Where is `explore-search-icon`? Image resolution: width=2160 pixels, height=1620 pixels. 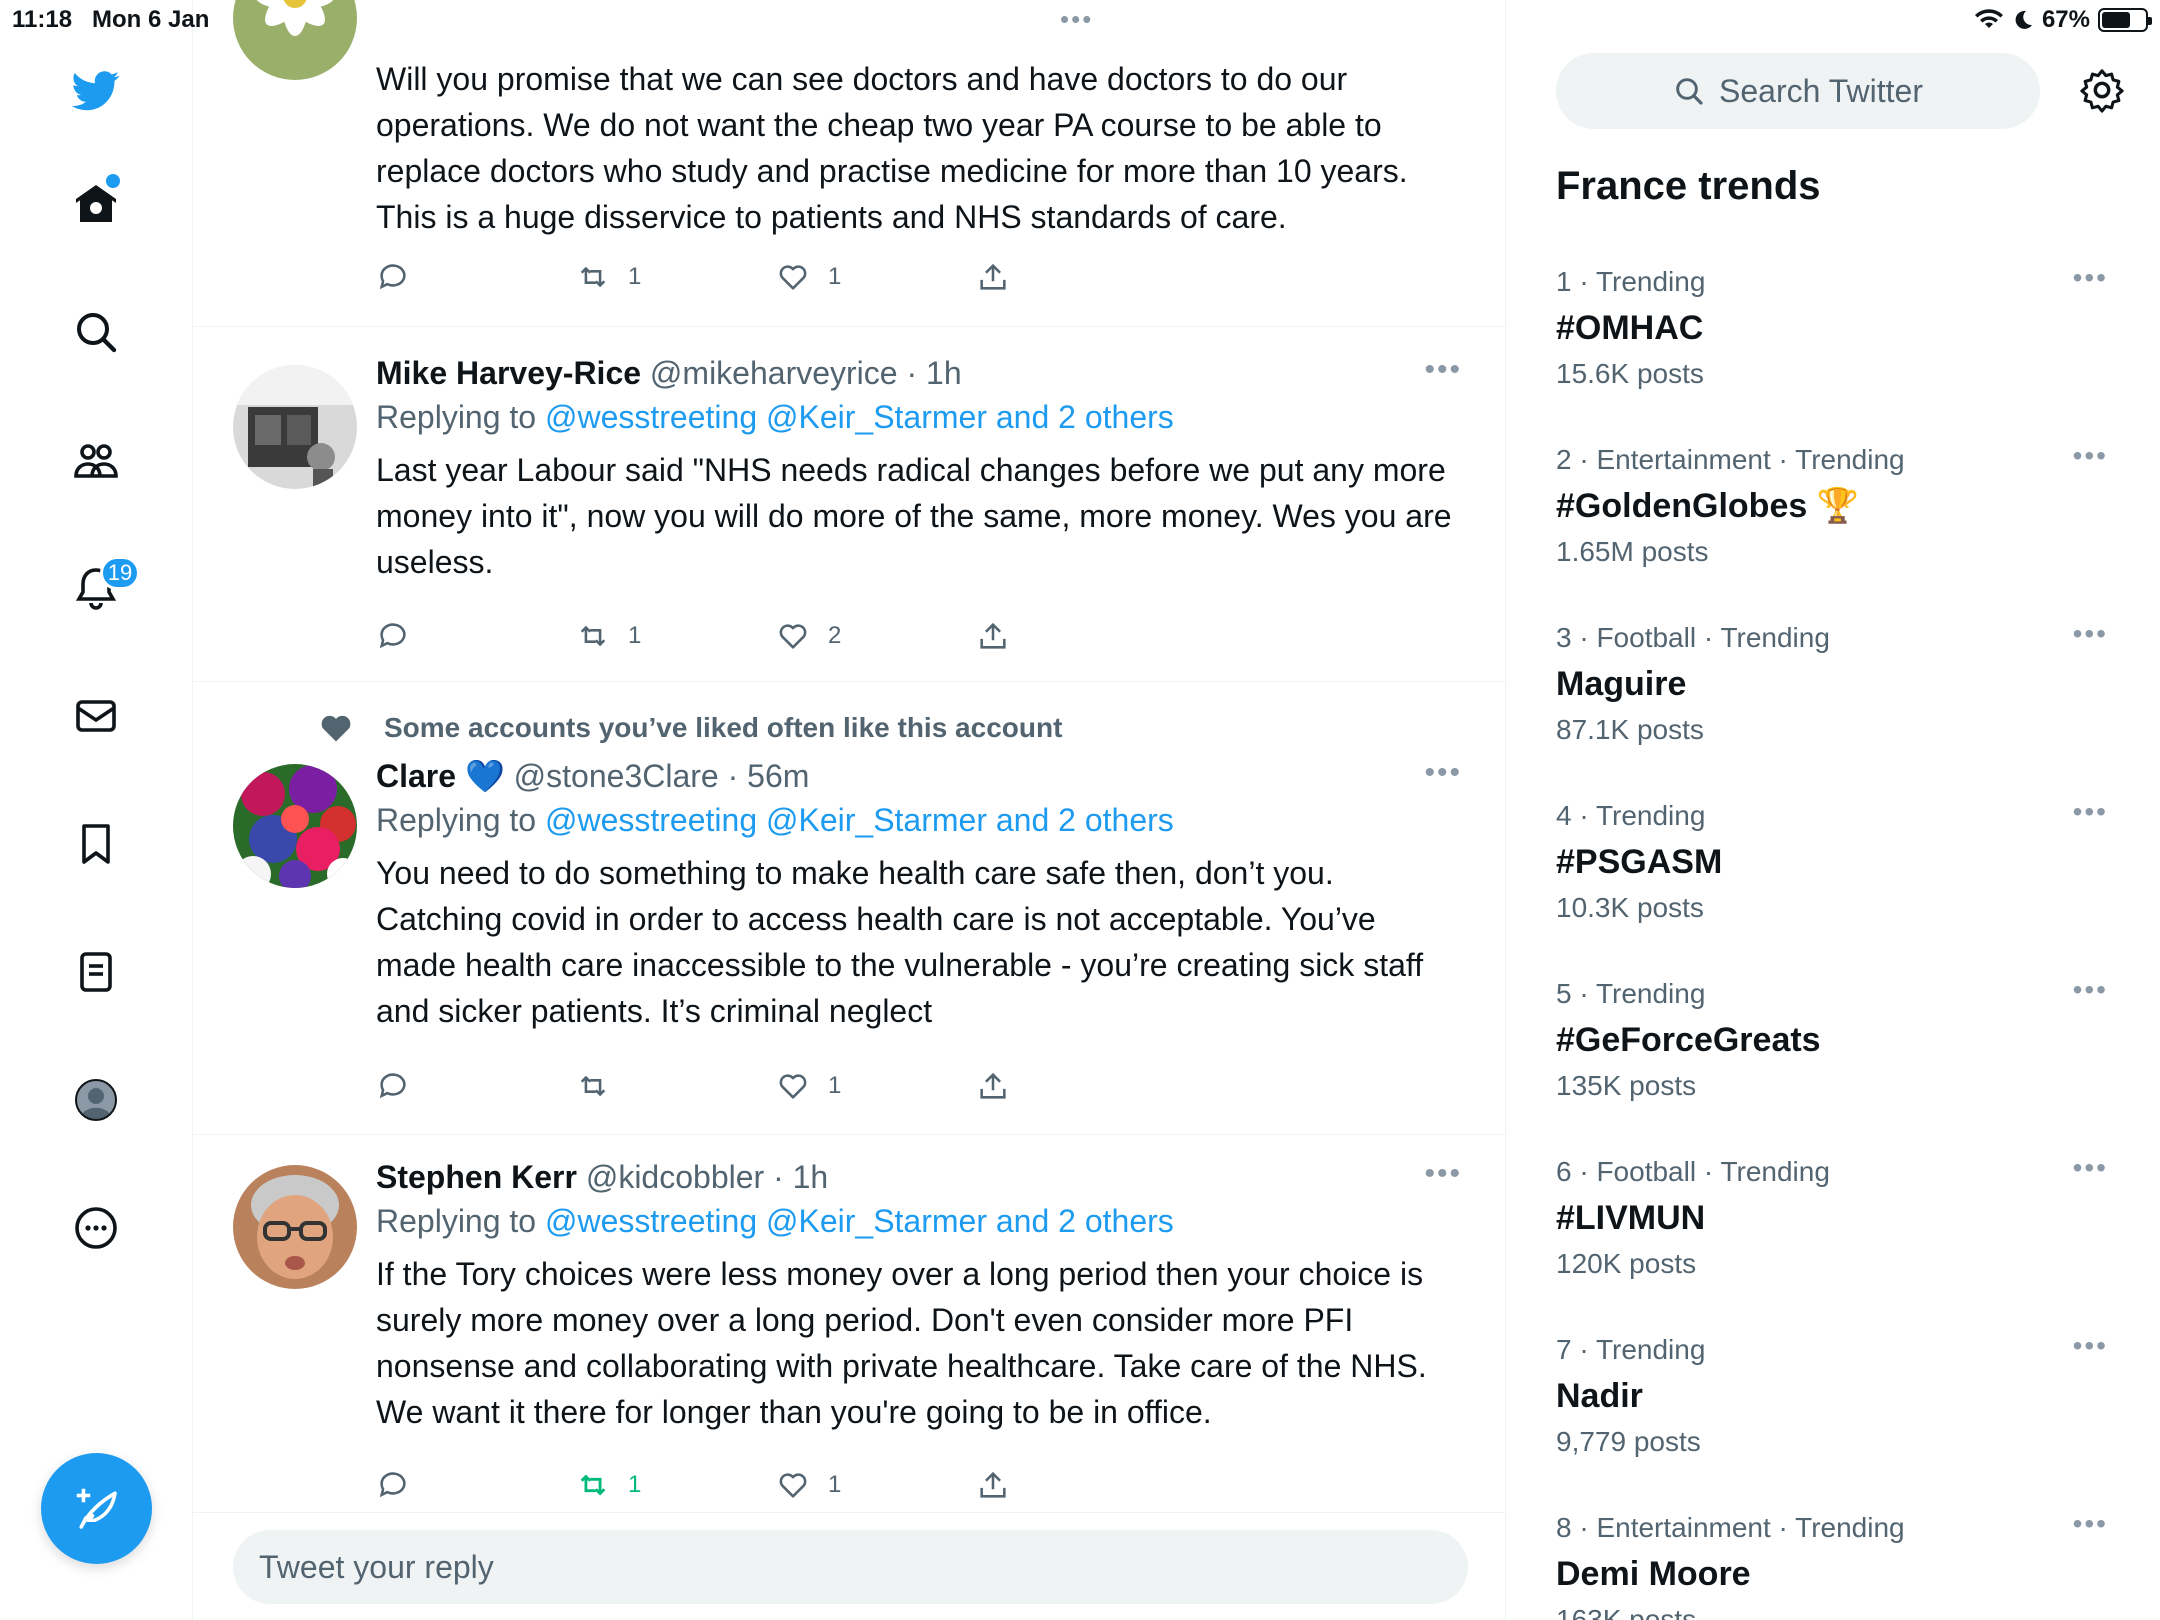
explore-search-icon is located at coordinates (96, 332).